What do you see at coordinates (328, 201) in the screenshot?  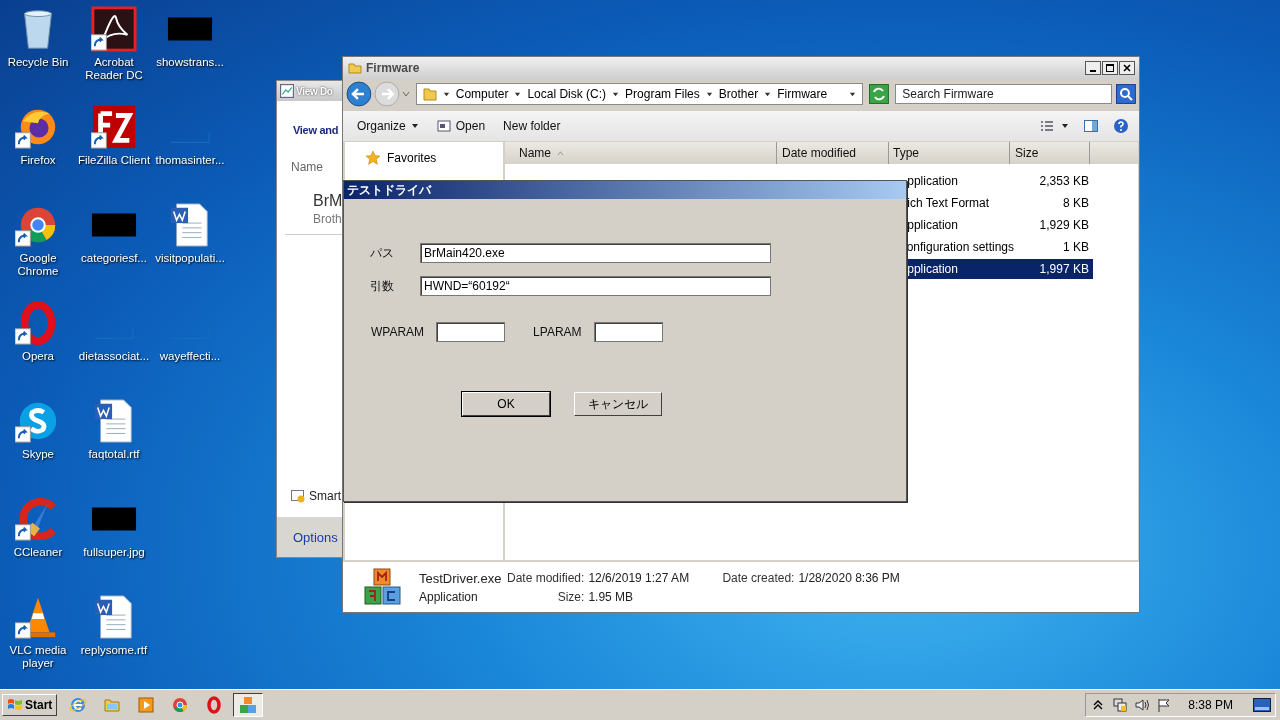 I see `item-title: BrM` at bounding box center [328, 201].